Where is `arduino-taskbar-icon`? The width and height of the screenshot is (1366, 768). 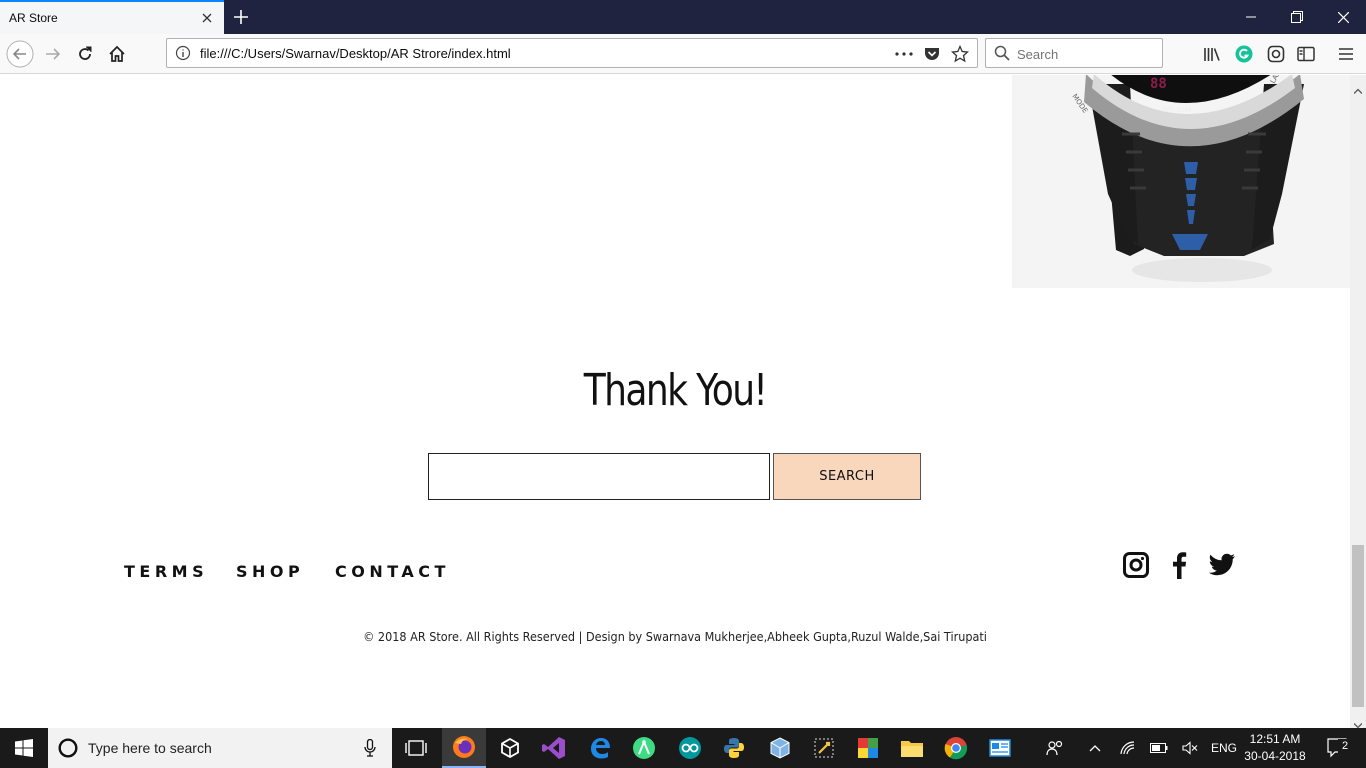
arduino-taskbar-icon is located at coordinates (690, 748).